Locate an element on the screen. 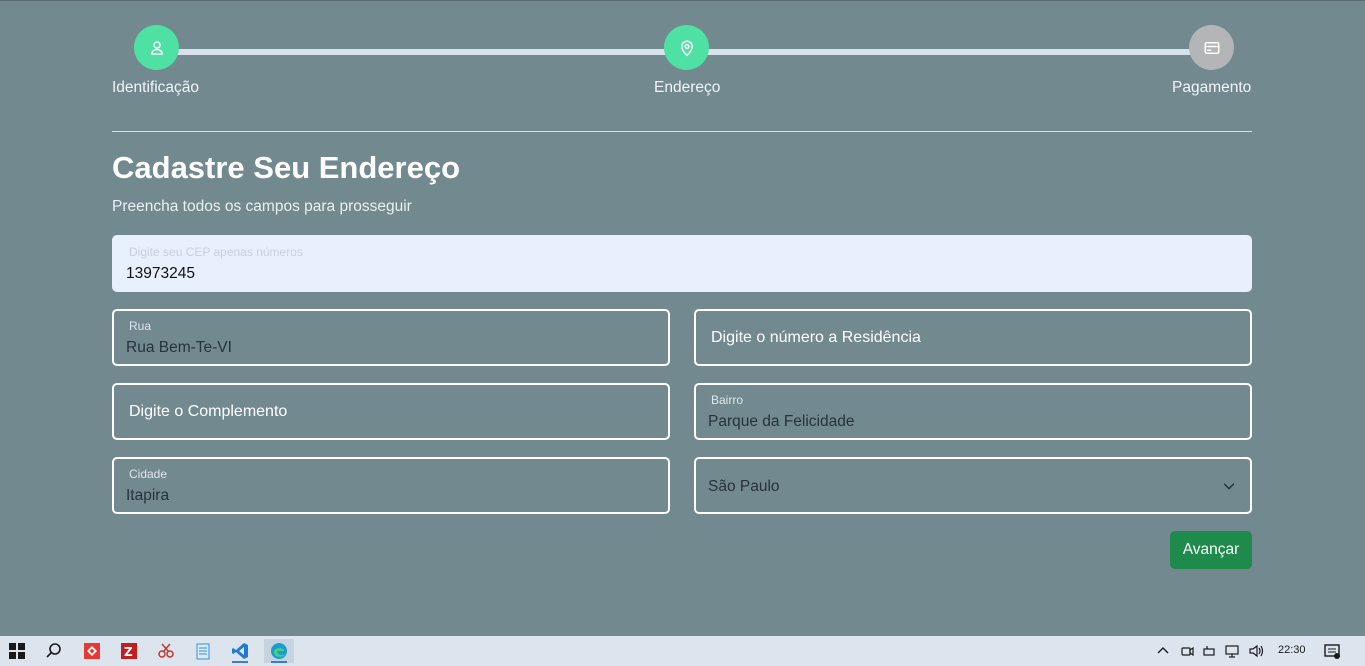 The image size is (1365, 666). windows-taskbar: Z 22:30 is located at coordinates (682, 651).